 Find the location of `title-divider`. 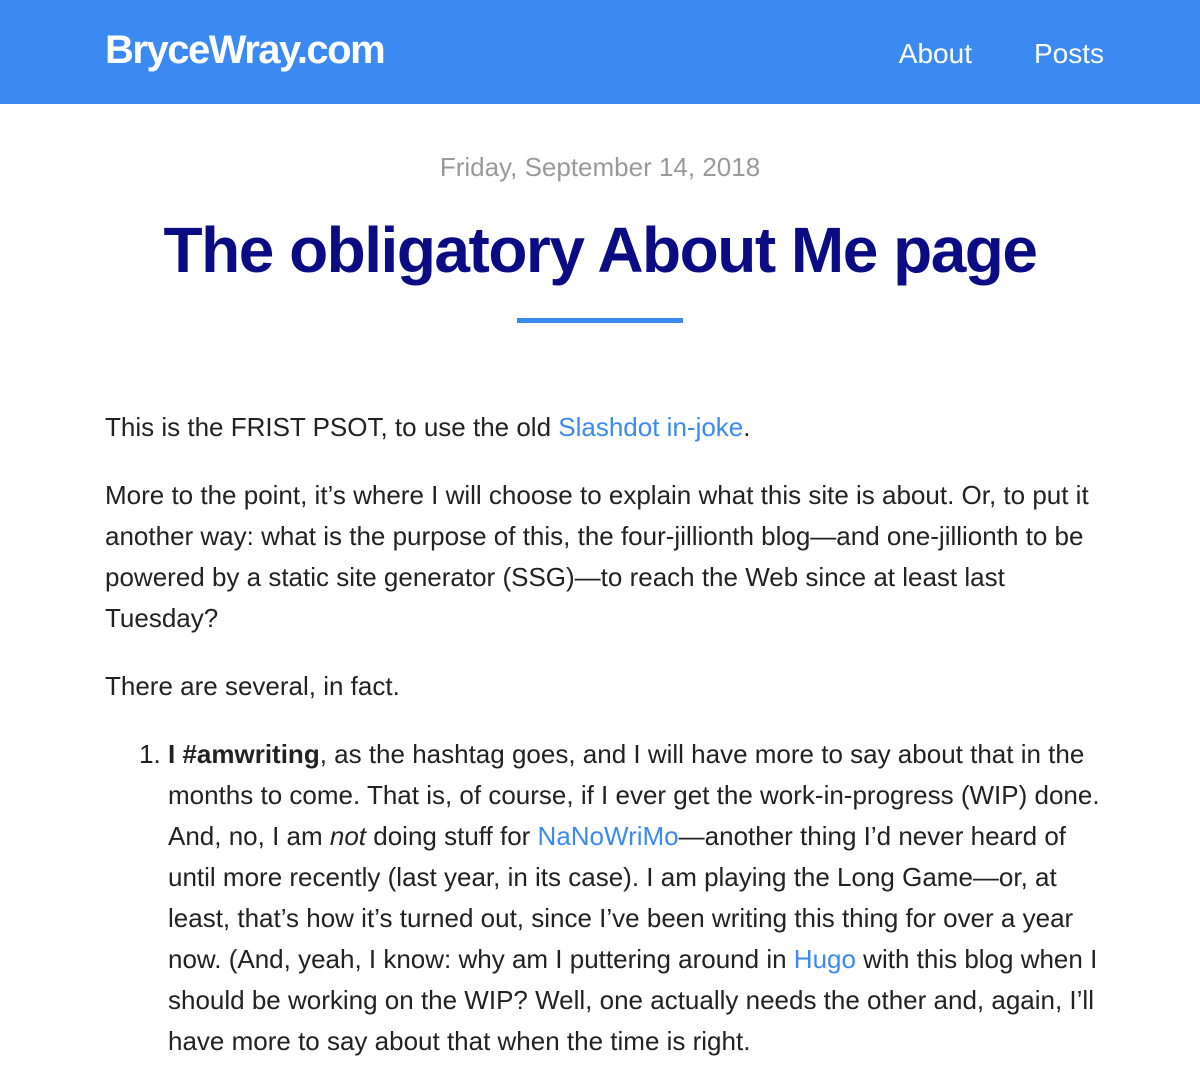

title-divider is located at coordinates (600, 320).